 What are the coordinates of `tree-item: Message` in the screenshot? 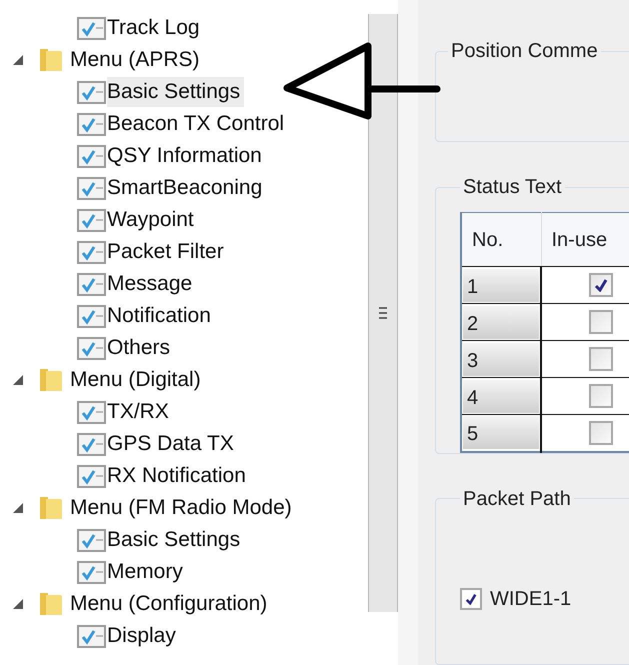 It's located at (151, 284).